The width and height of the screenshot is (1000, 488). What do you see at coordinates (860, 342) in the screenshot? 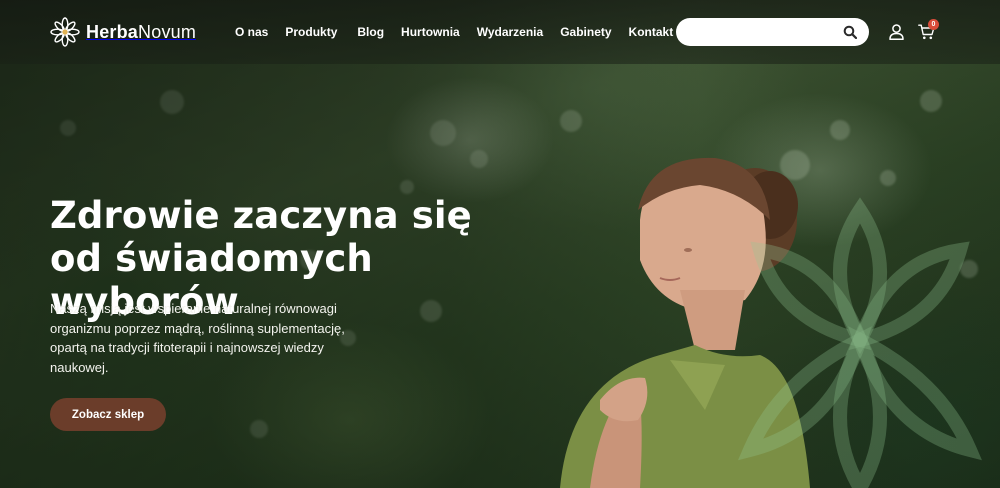
I see `decorative-leaf-logo` at bounding box center [860, 342].